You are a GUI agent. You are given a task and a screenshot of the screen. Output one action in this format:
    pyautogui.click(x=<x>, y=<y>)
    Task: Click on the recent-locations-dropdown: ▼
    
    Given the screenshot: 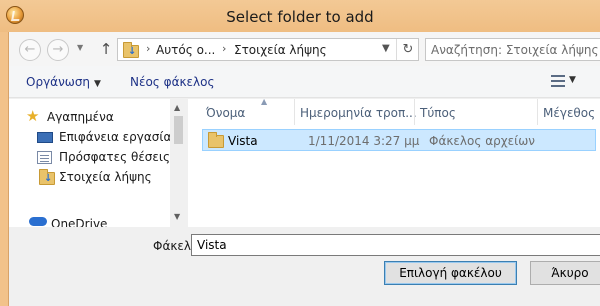 What is the action you would take?
    pyautogui.click(x=80, y=47)
    